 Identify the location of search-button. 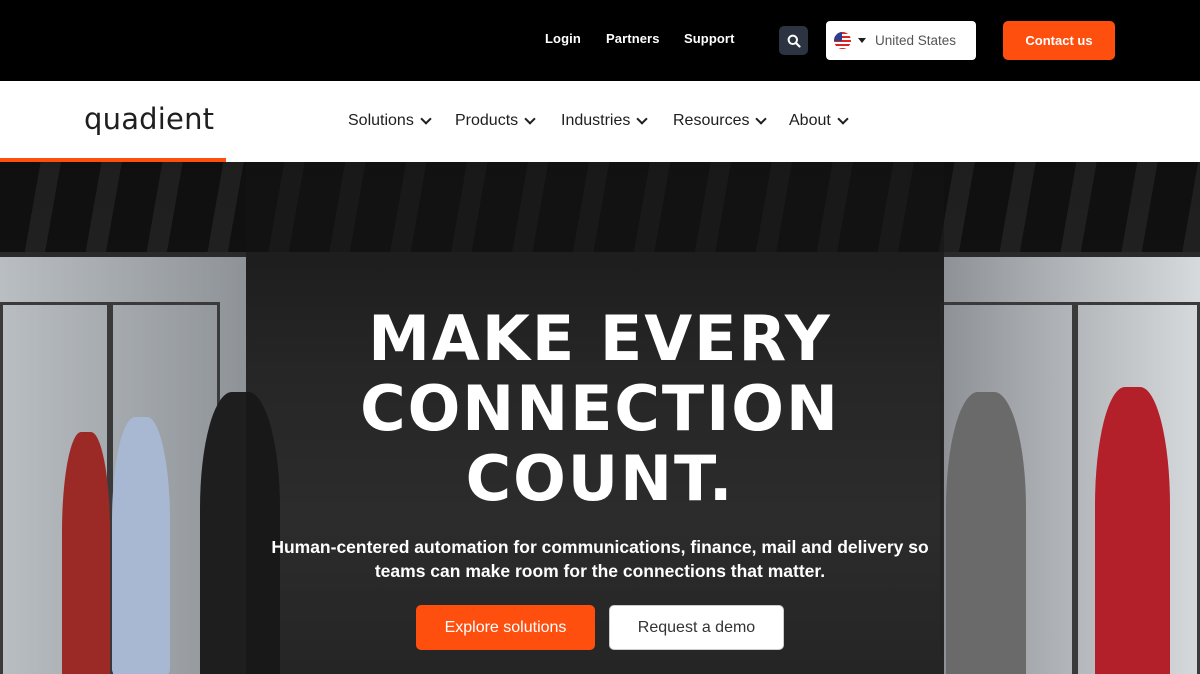
(793, 40).